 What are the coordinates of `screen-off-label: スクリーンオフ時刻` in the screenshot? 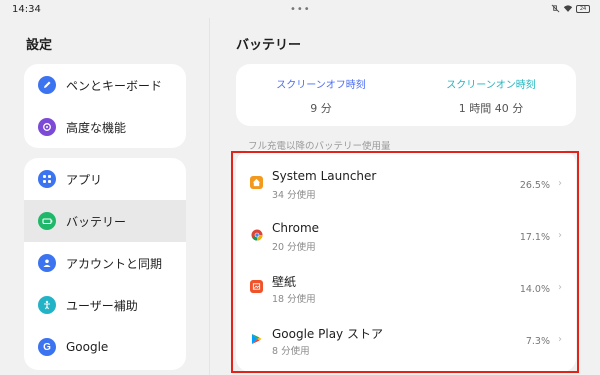 It's located at (321, 85).